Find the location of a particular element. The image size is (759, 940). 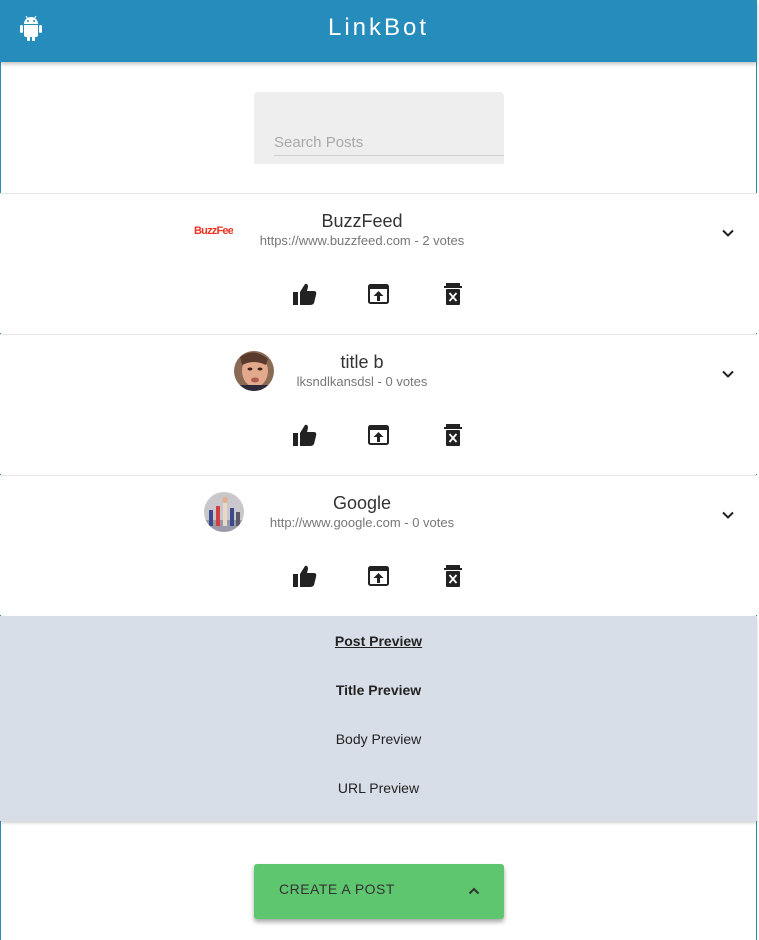

svg-text: BuzzFeed is located at coordinates (213, 231).